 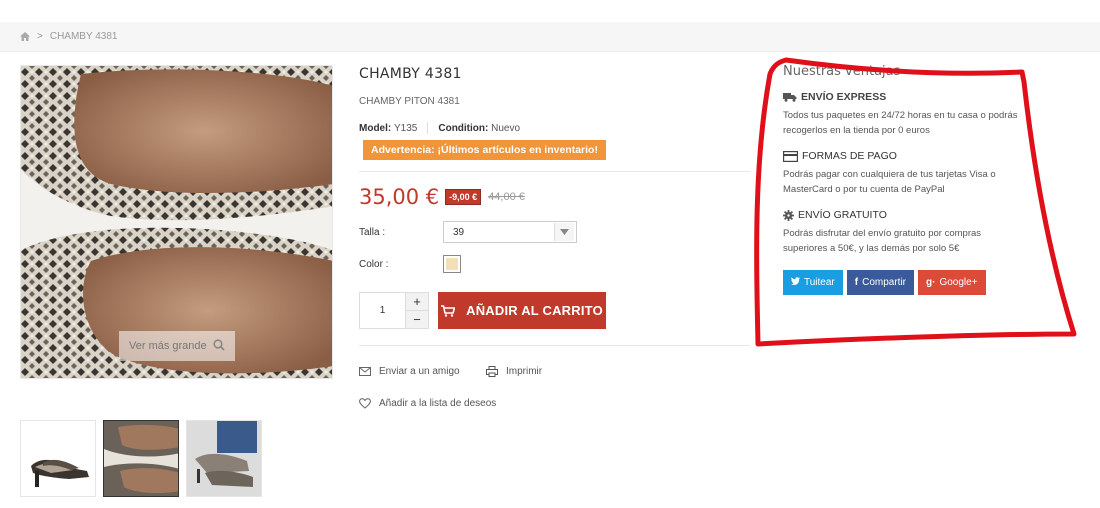 I want to click on zoom-button: Ver más grande, so click(x=177, y=346).